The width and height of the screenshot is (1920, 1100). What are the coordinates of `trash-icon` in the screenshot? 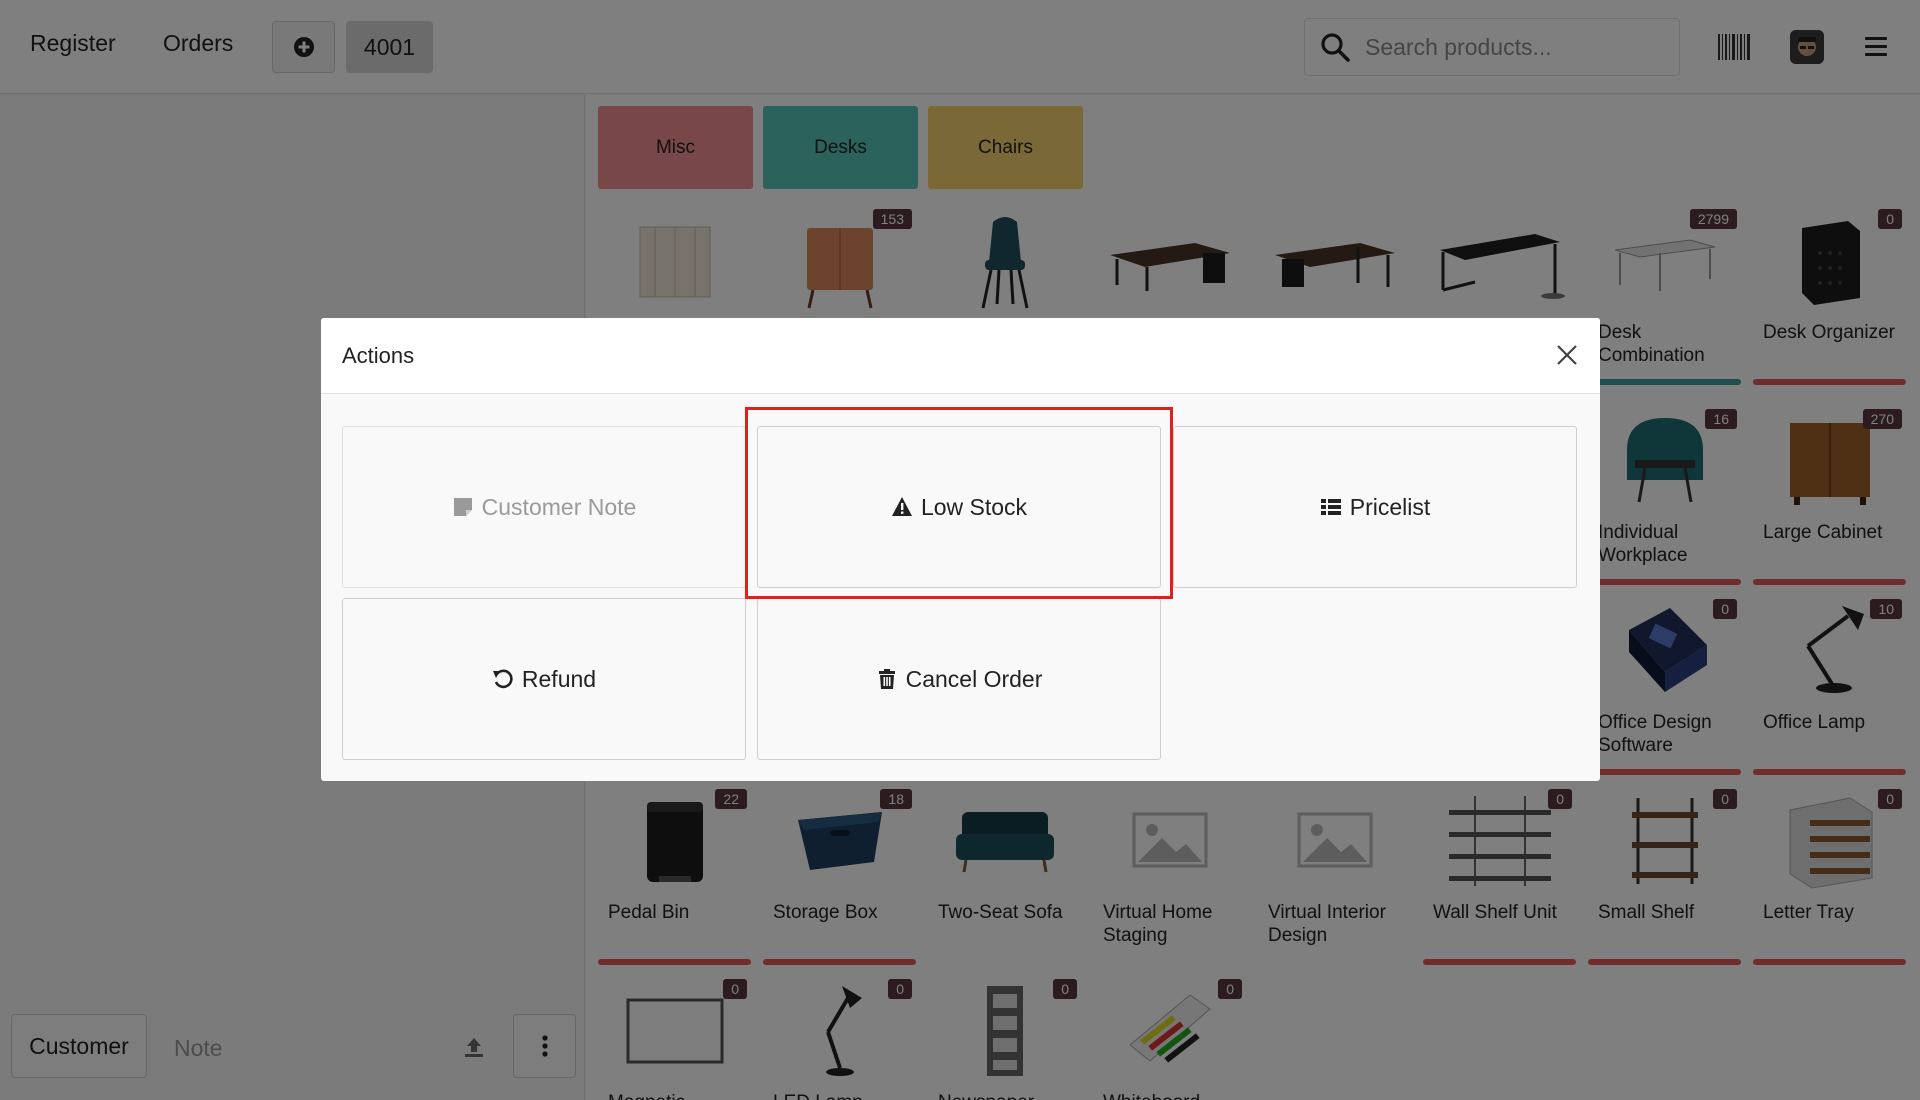 It's located at (886, 679).